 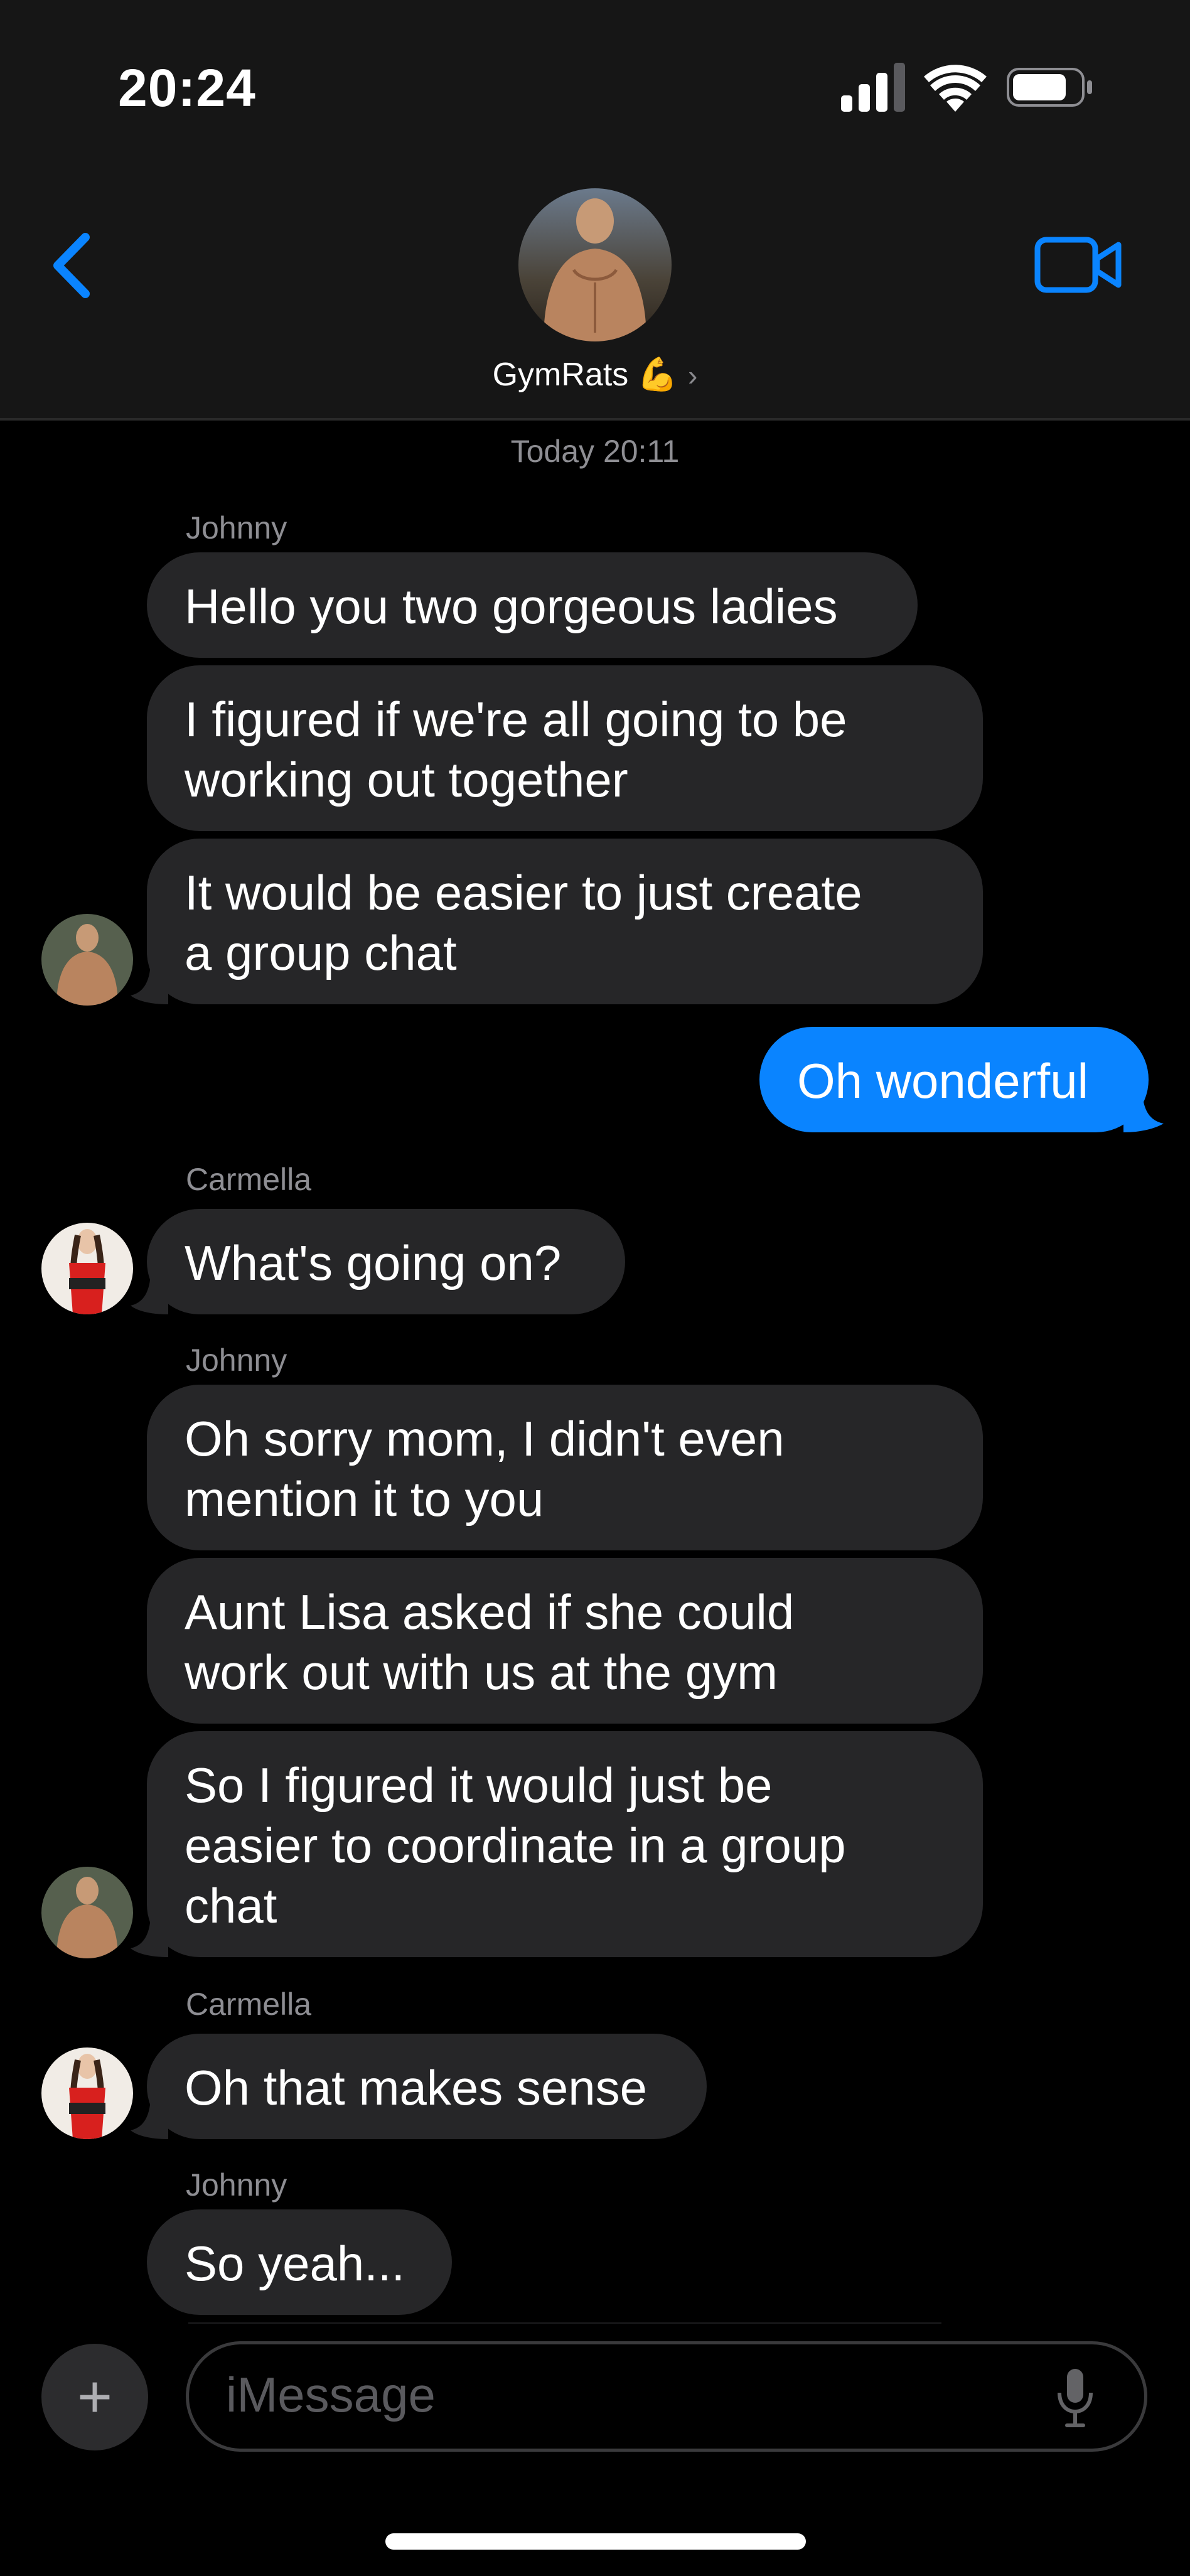 What do you see at coordinates (595, 451) in the screenshot?
I see `conversation-timestamp: Today 20:11` at bounding box center [595, 451].